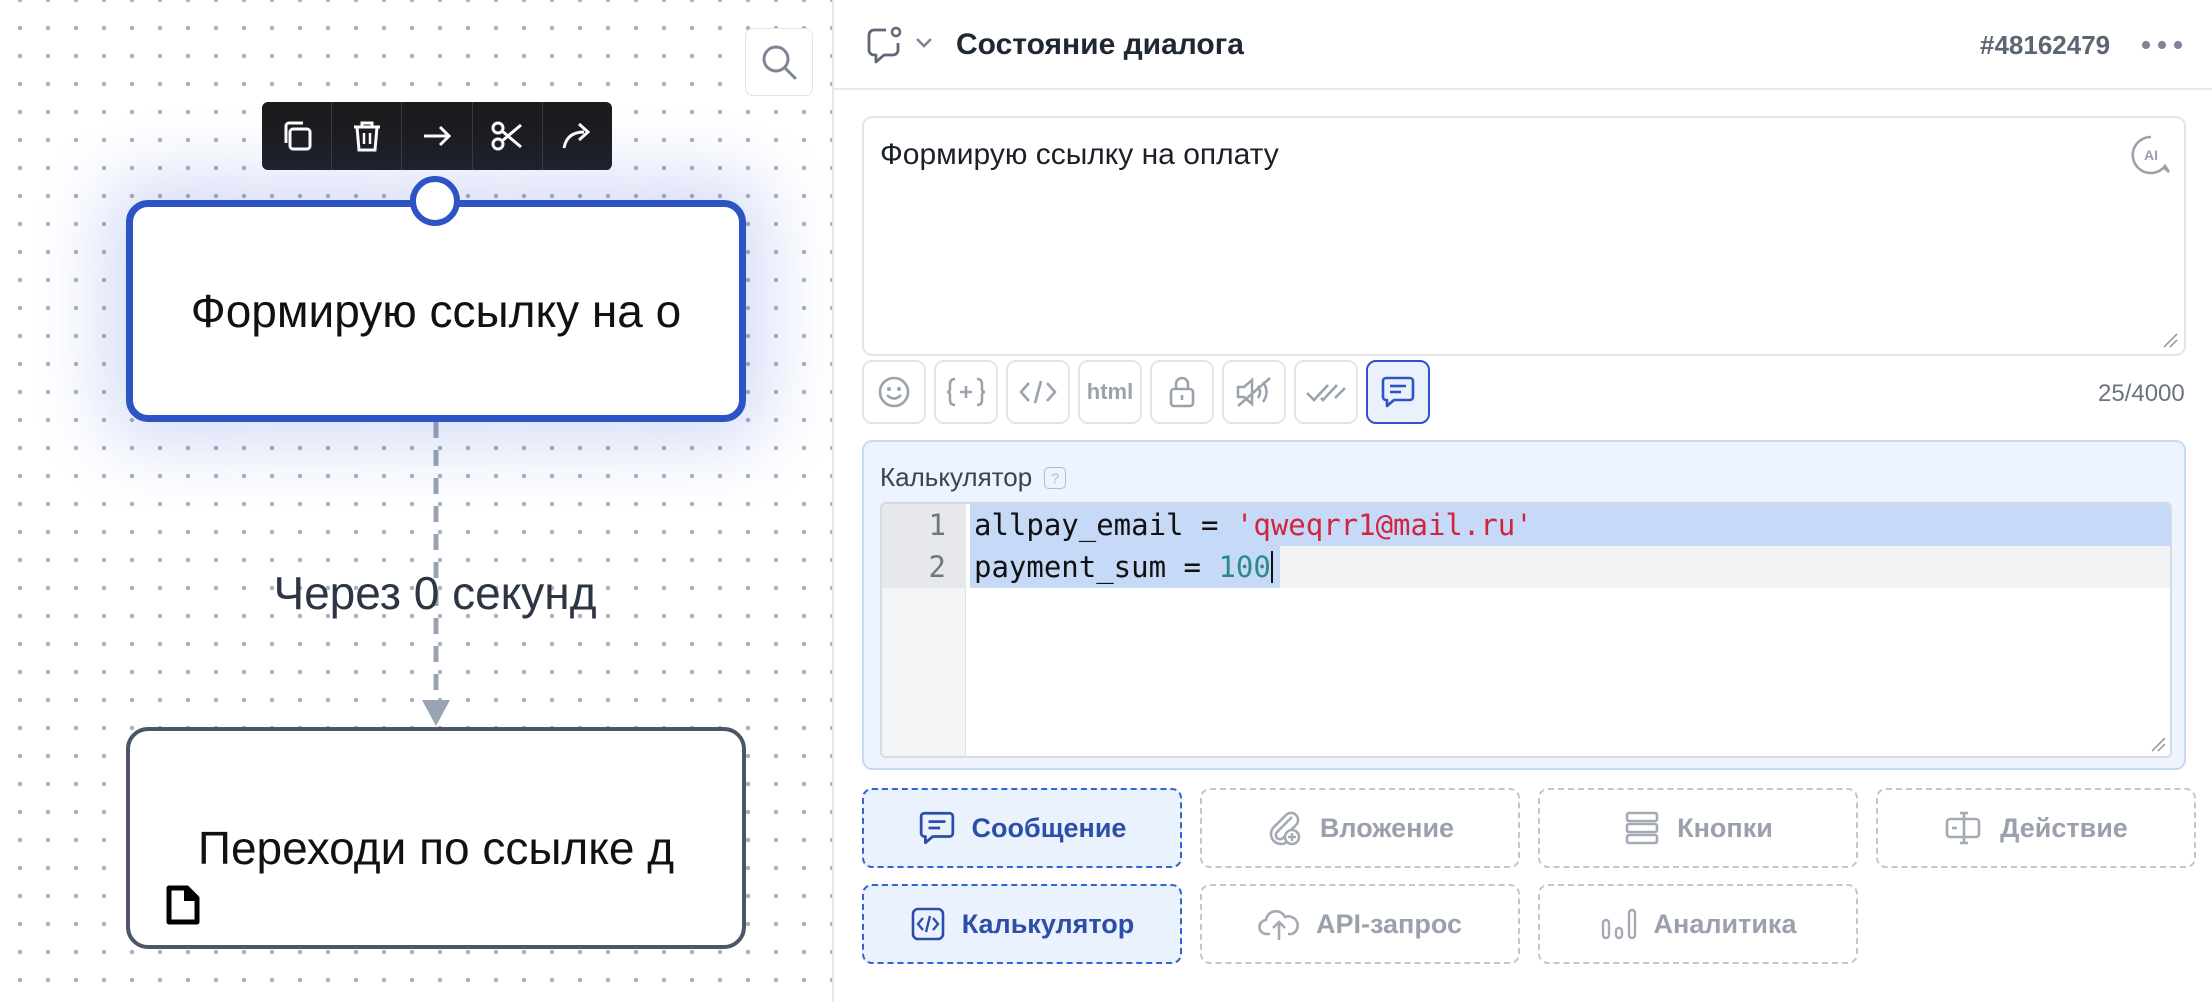 The width and height of the screenshot is (2212, 1002). What do you see at coordinates (436, 848) in the screenshot?
I see `node-text: Переходи по ссылке д` at bounding box center [436, 848].